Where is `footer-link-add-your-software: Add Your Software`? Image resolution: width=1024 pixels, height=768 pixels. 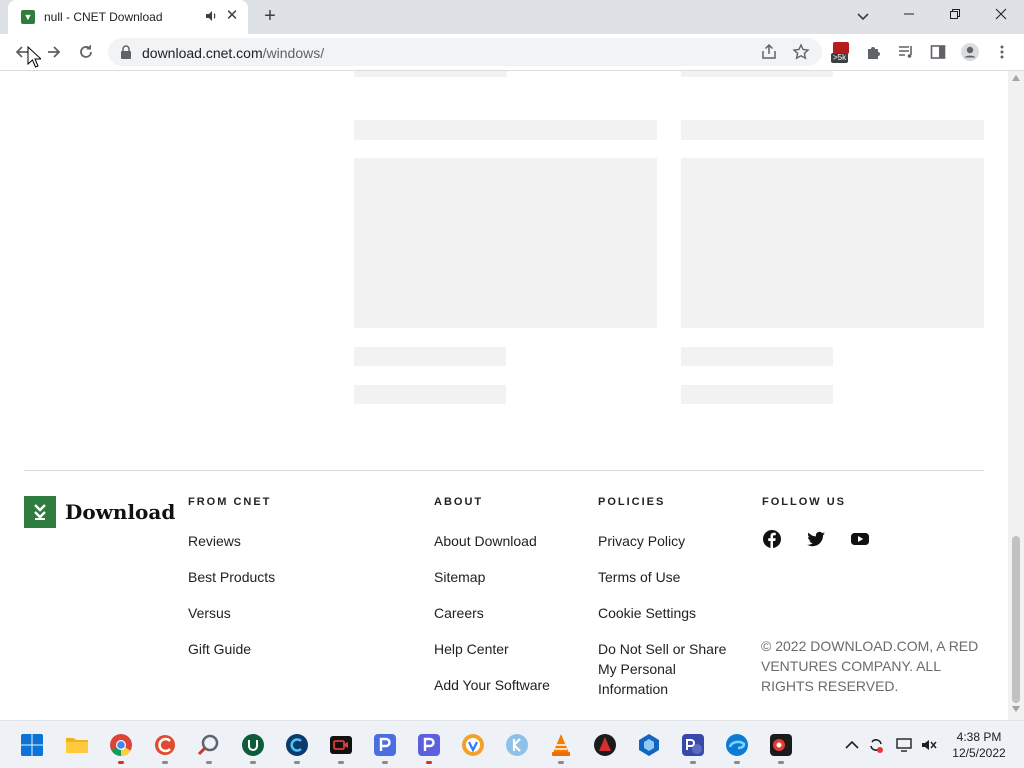 footer-link-add-your-software: Add Your Software is located at coordinates (492, 685).